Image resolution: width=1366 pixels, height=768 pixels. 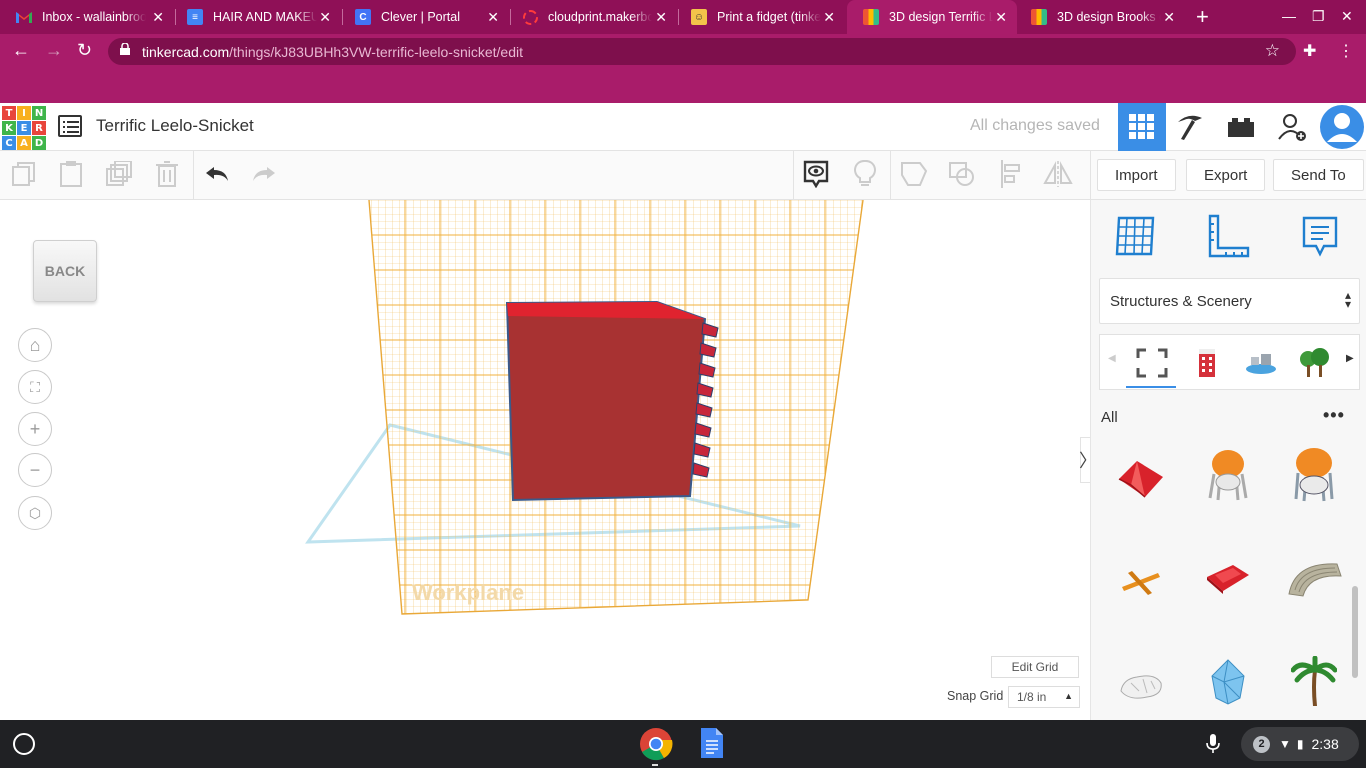 What do you see at coordinates (54, 50) in the screenshot?
I see `forward-arrow-icon: →` at bounding box center [54, 50].